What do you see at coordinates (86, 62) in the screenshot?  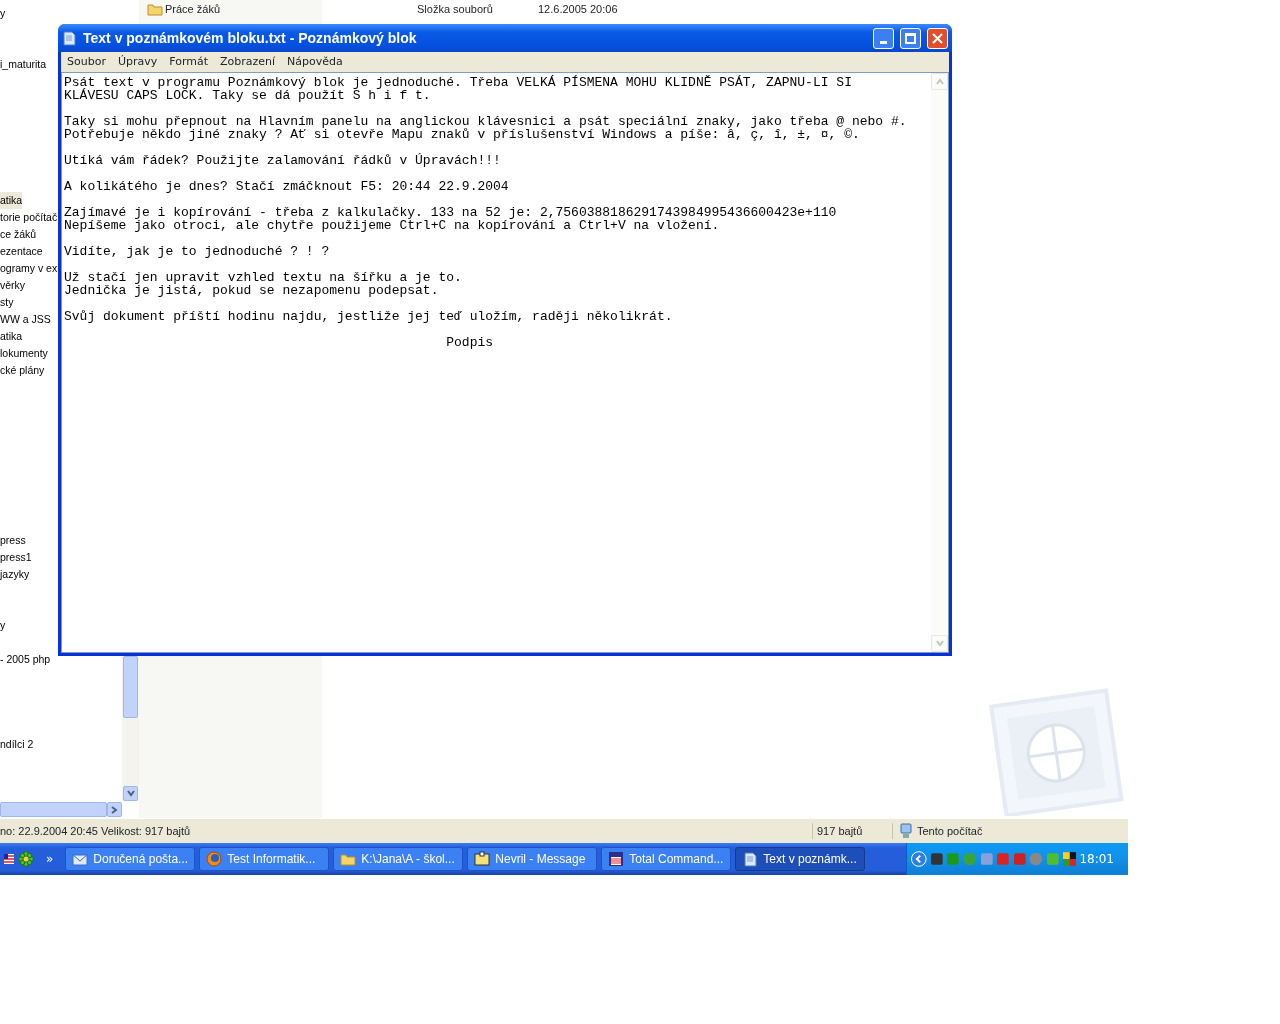 I see `menu-item: Soubor` at bounding box center [86, 62].